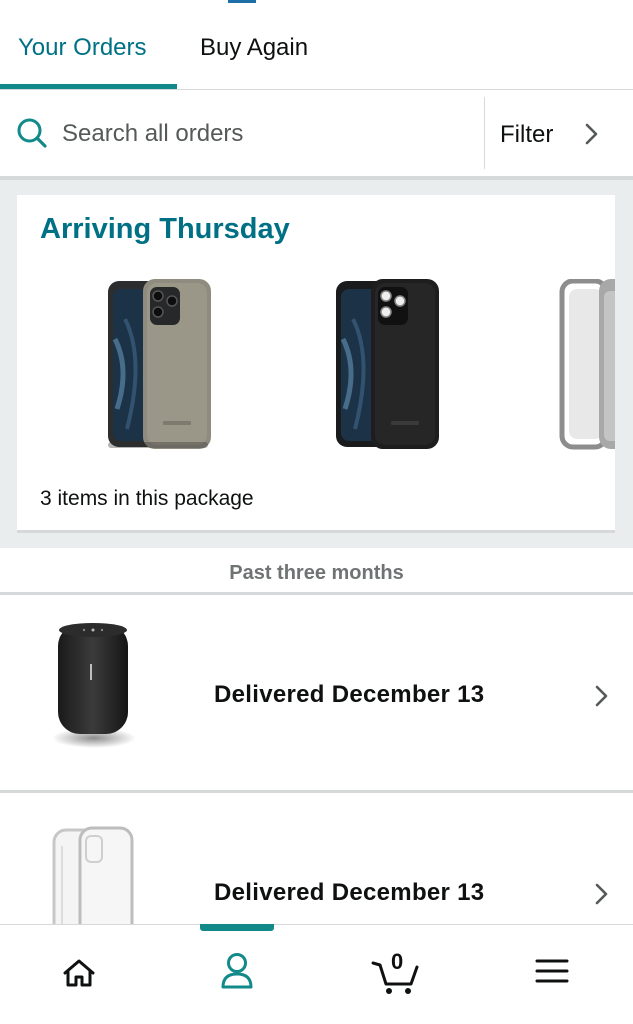 Image resolution: width=633 pixels, height=1024 pixels. I want to click on filter-label: Filter, so click(527, 134).